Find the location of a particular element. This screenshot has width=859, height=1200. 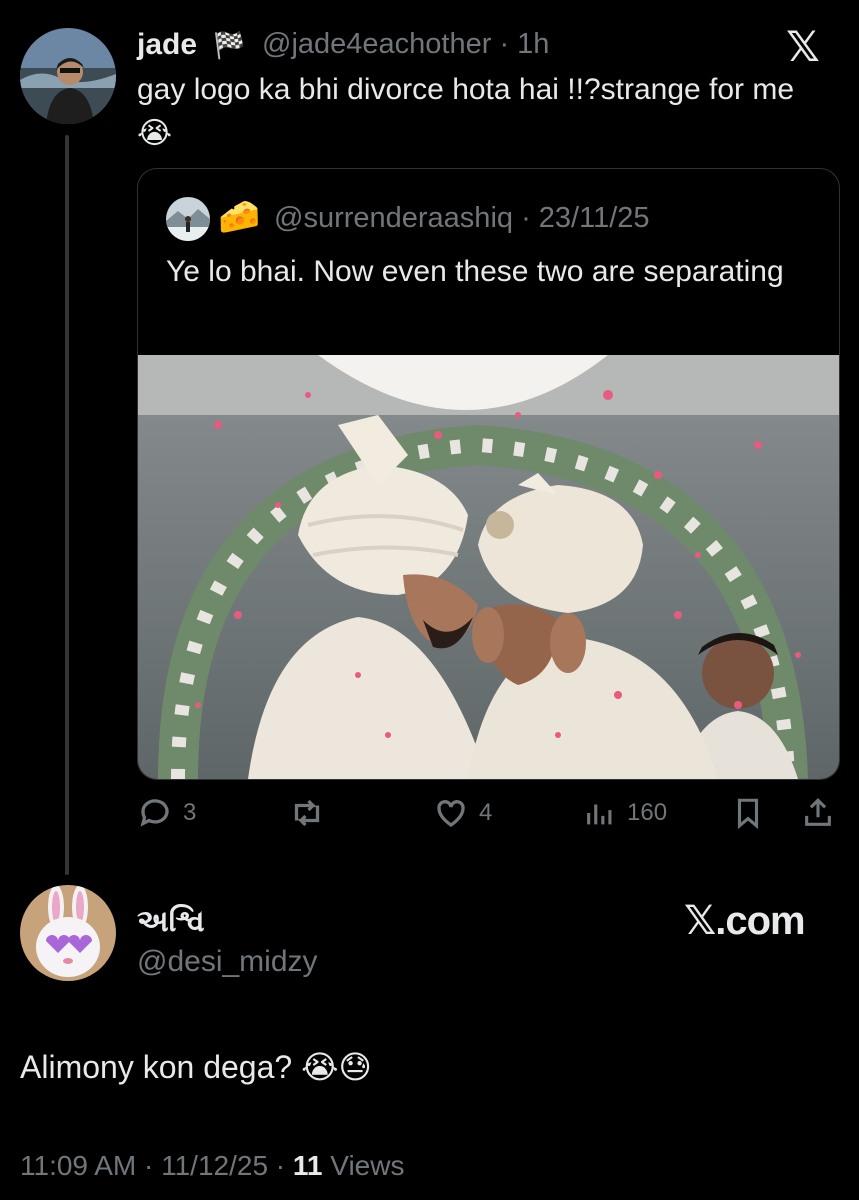

like-count: 4 is located at coordinates (486, 812).